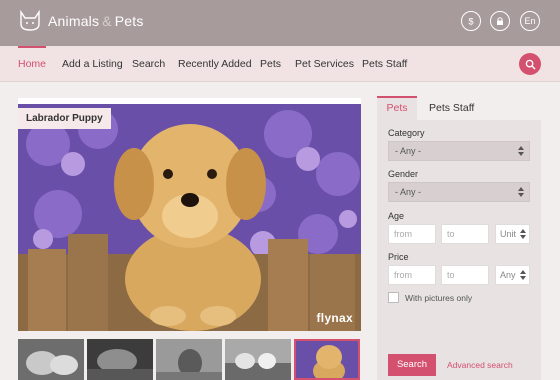  I want to click on age-label: Age, so click(396, 216).